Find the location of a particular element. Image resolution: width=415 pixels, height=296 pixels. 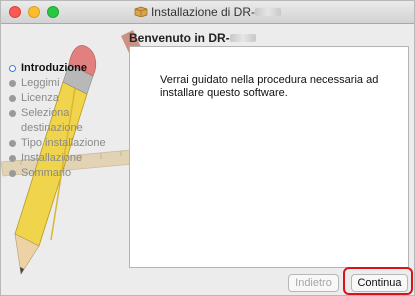

step-introduzione: Introduzione is located at coordinates (69, 68).